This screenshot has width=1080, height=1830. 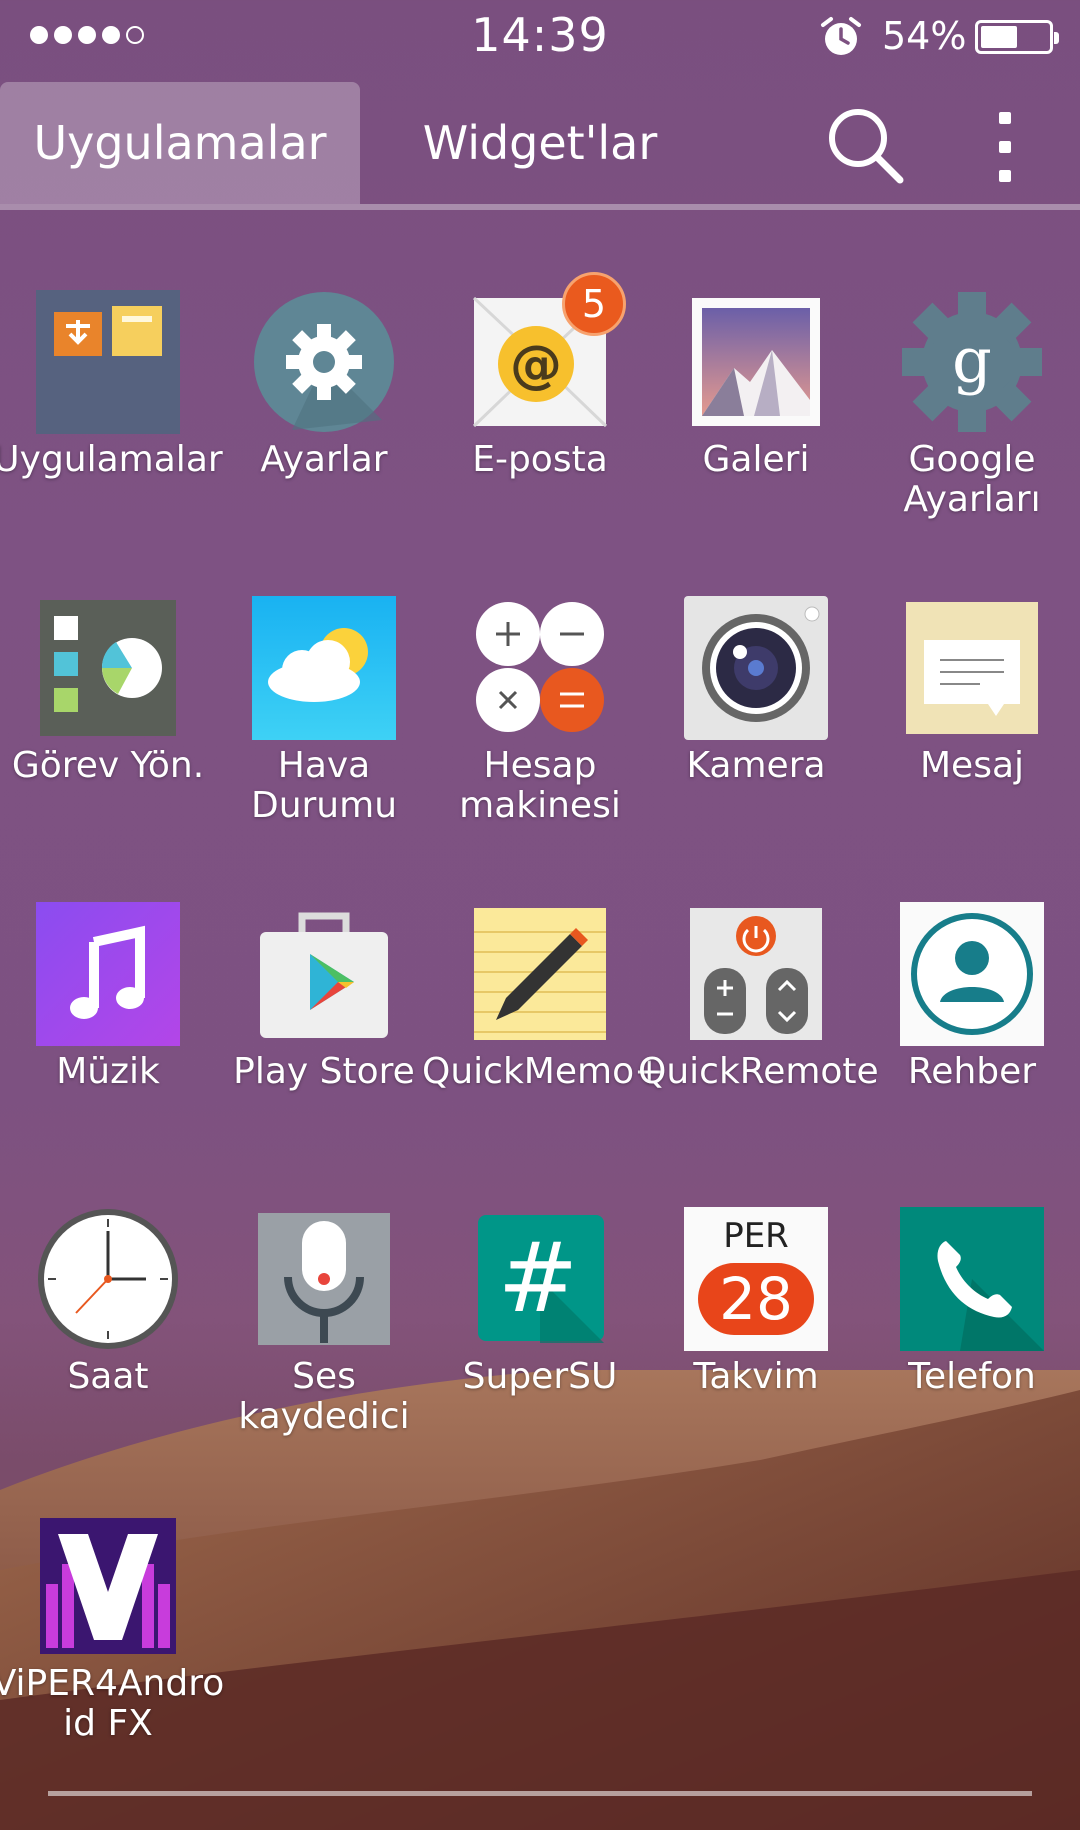 What do you see at coordinates (324, 1071) in the screenshot?
I see `app-label: Play Store` at bounding box center [324, 1071].